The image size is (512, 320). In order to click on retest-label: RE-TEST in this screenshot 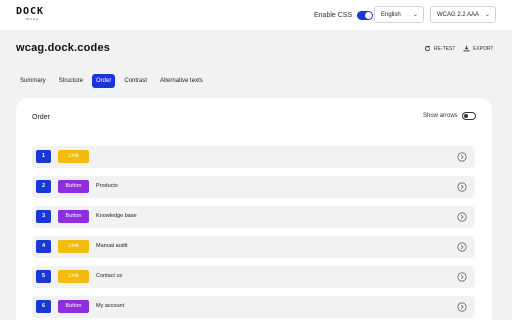, I will do `click(445, 48)`.